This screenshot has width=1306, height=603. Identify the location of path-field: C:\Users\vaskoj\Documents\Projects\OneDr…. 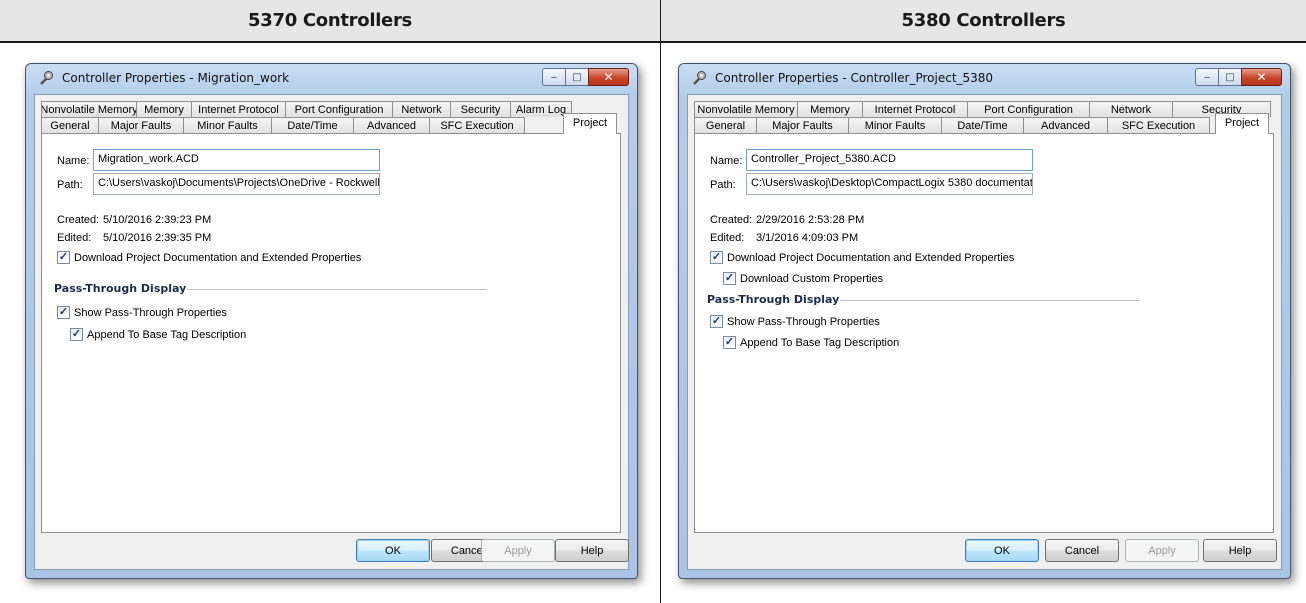
(236, 184).